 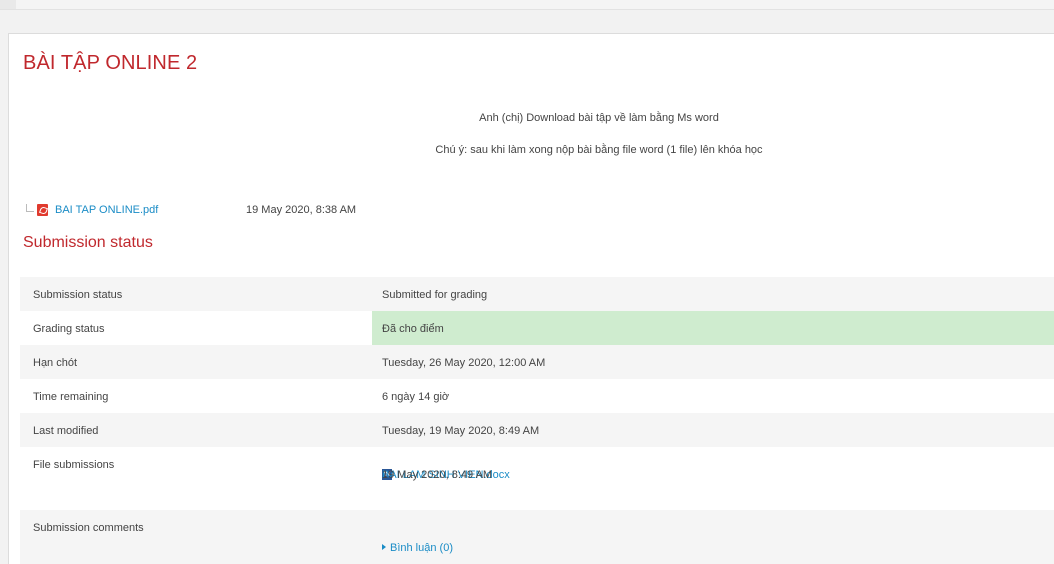 I want to click on table-row-grading-status: Grading status Đã cho điểm, so click(x=537, y=328).